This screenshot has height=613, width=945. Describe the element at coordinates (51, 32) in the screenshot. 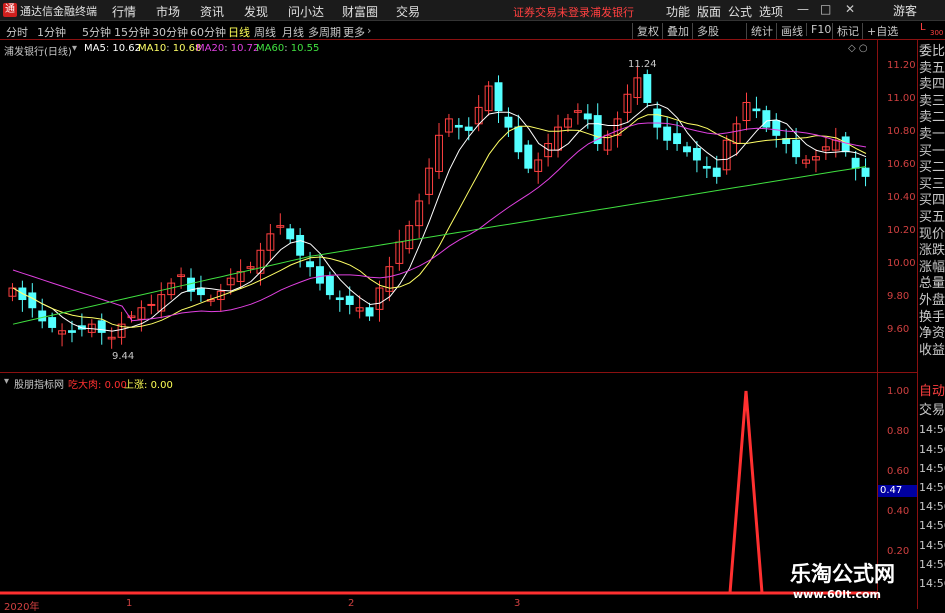

I see `tab-1min: 1分钟` at that location.